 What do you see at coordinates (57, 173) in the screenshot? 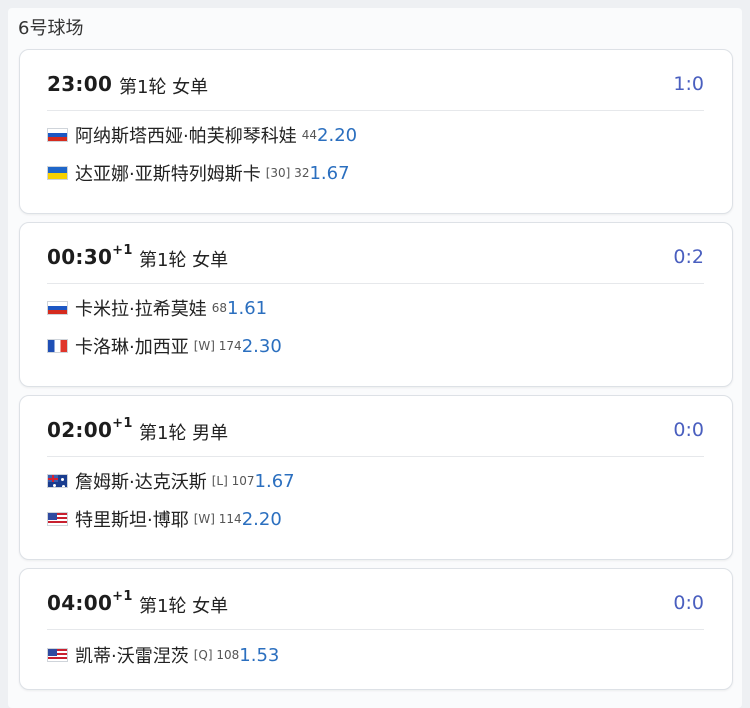
I see `ukraine-flag-icon` at bounding box center [57, 173].